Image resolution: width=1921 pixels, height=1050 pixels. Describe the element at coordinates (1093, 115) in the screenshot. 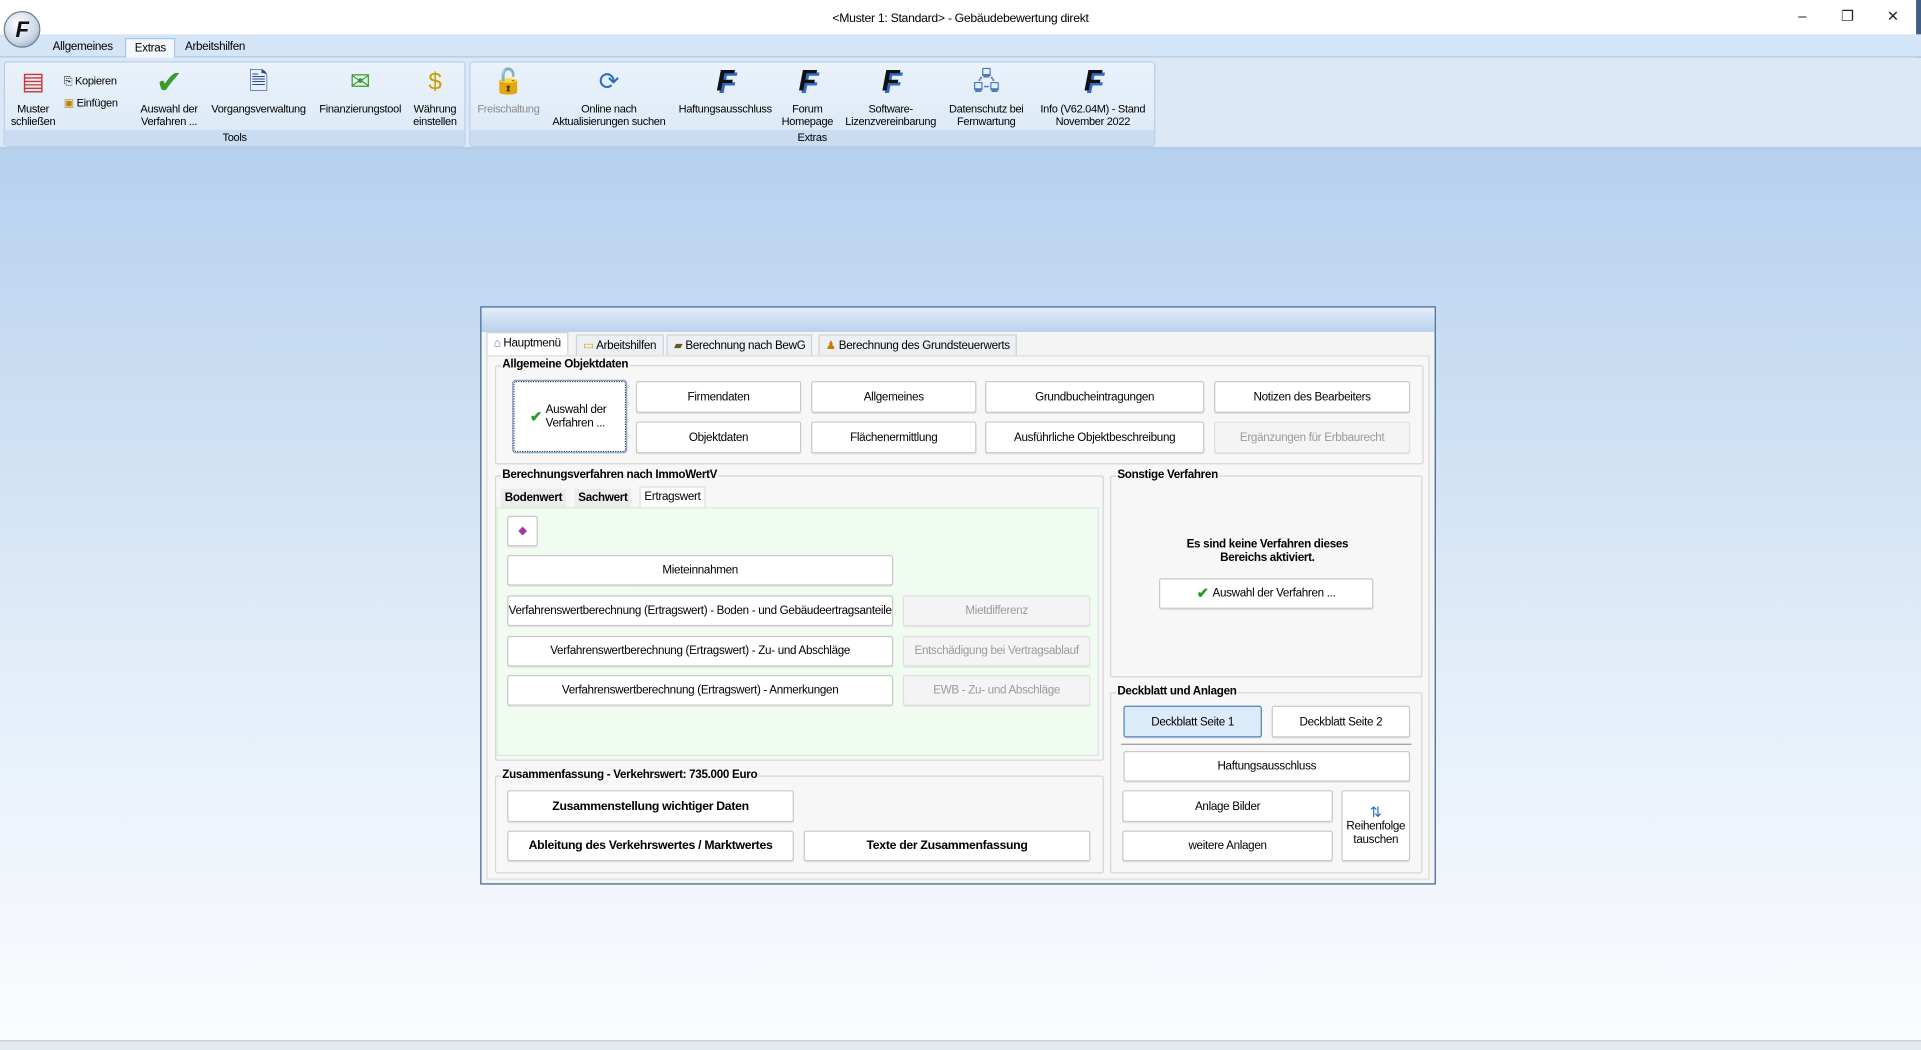

I see `label: Info (V62.04M) - Stand November 2022` at that location.